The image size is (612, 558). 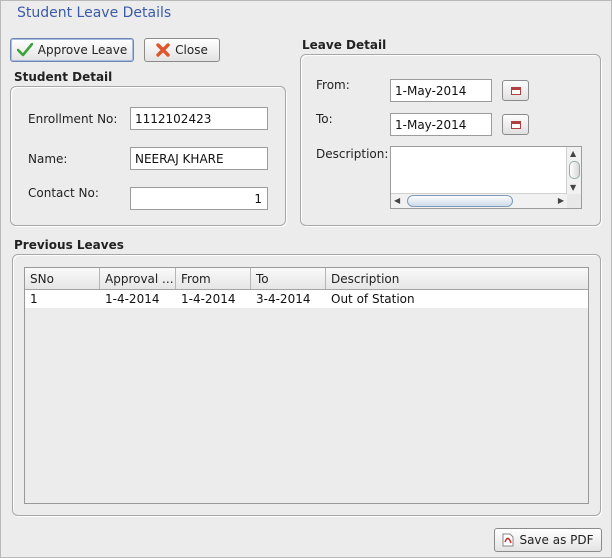 What do you see at coordinates (460, 201) in the screenshot?
I see `horizontal-scroll-thumb` at bounding box center [460, 201].